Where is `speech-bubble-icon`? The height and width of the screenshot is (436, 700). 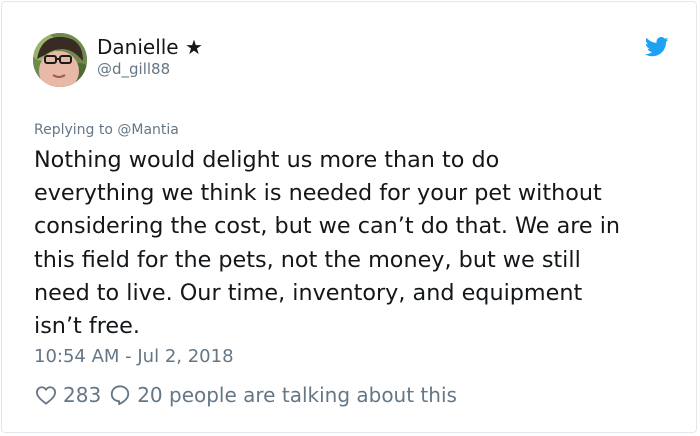
speech-bubble-icon is located at coordinates (120, 395).